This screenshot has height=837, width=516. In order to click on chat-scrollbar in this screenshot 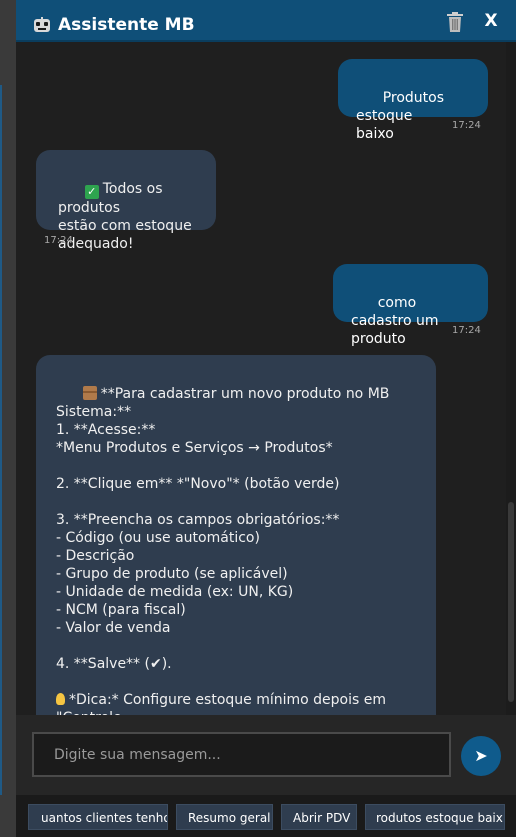, I will do `click(511, 378)`.